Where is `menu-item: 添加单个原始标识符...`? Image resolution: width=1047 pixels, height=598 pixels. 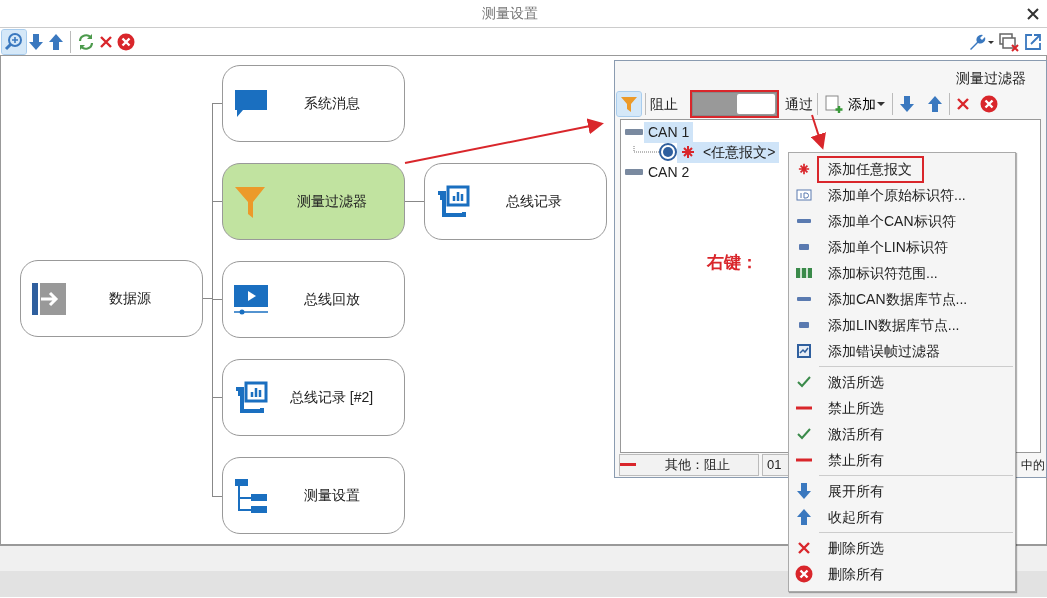 menu-item: 添加单个原始标识符... is located at coordinates (902, 195).